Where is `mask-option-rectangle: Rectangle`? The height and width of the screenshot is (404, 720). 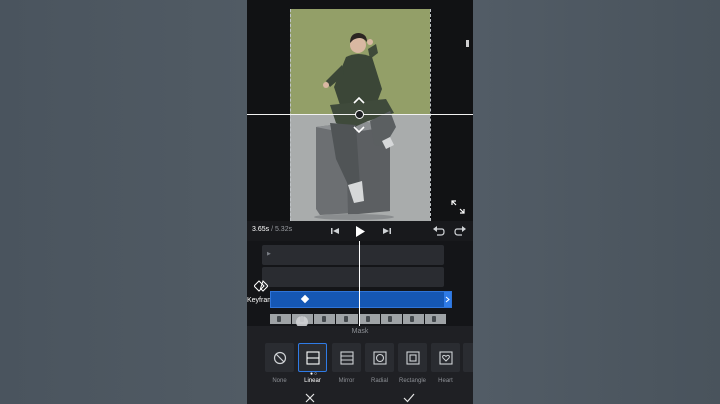
mask-option-rectangle: Rectangle is located at coordinates (412, 363).